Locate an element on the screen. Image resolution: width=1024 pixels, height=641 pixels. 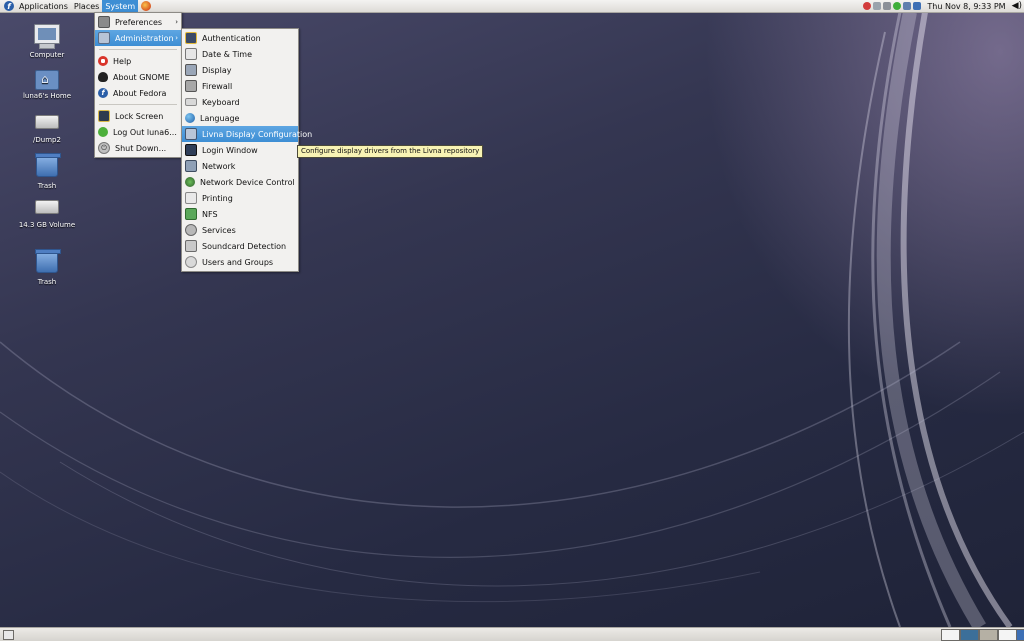
trash-applet-icon is located at coordinates (1020, 635).